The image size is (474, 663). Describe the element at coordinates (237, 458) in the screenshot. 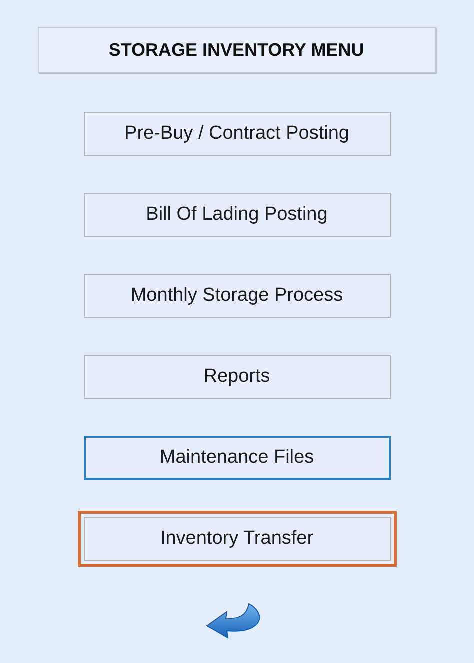

I see `menu-button: Maintenance Files` at that location.